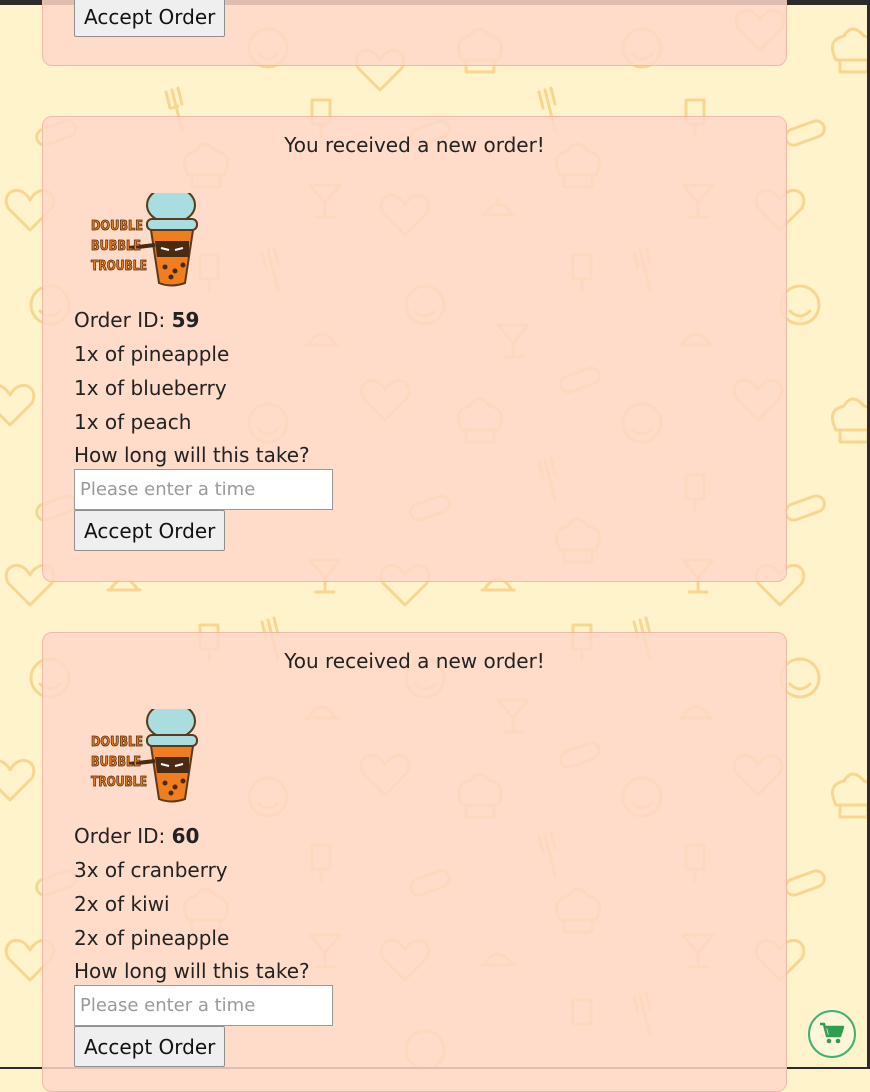 The width and height of the screenshot is (870, 1092). What do you see at coordinates (152, 354) in the screenshot?
I see `order-item: 1x of pineapple` at bounding box center [152, 354].